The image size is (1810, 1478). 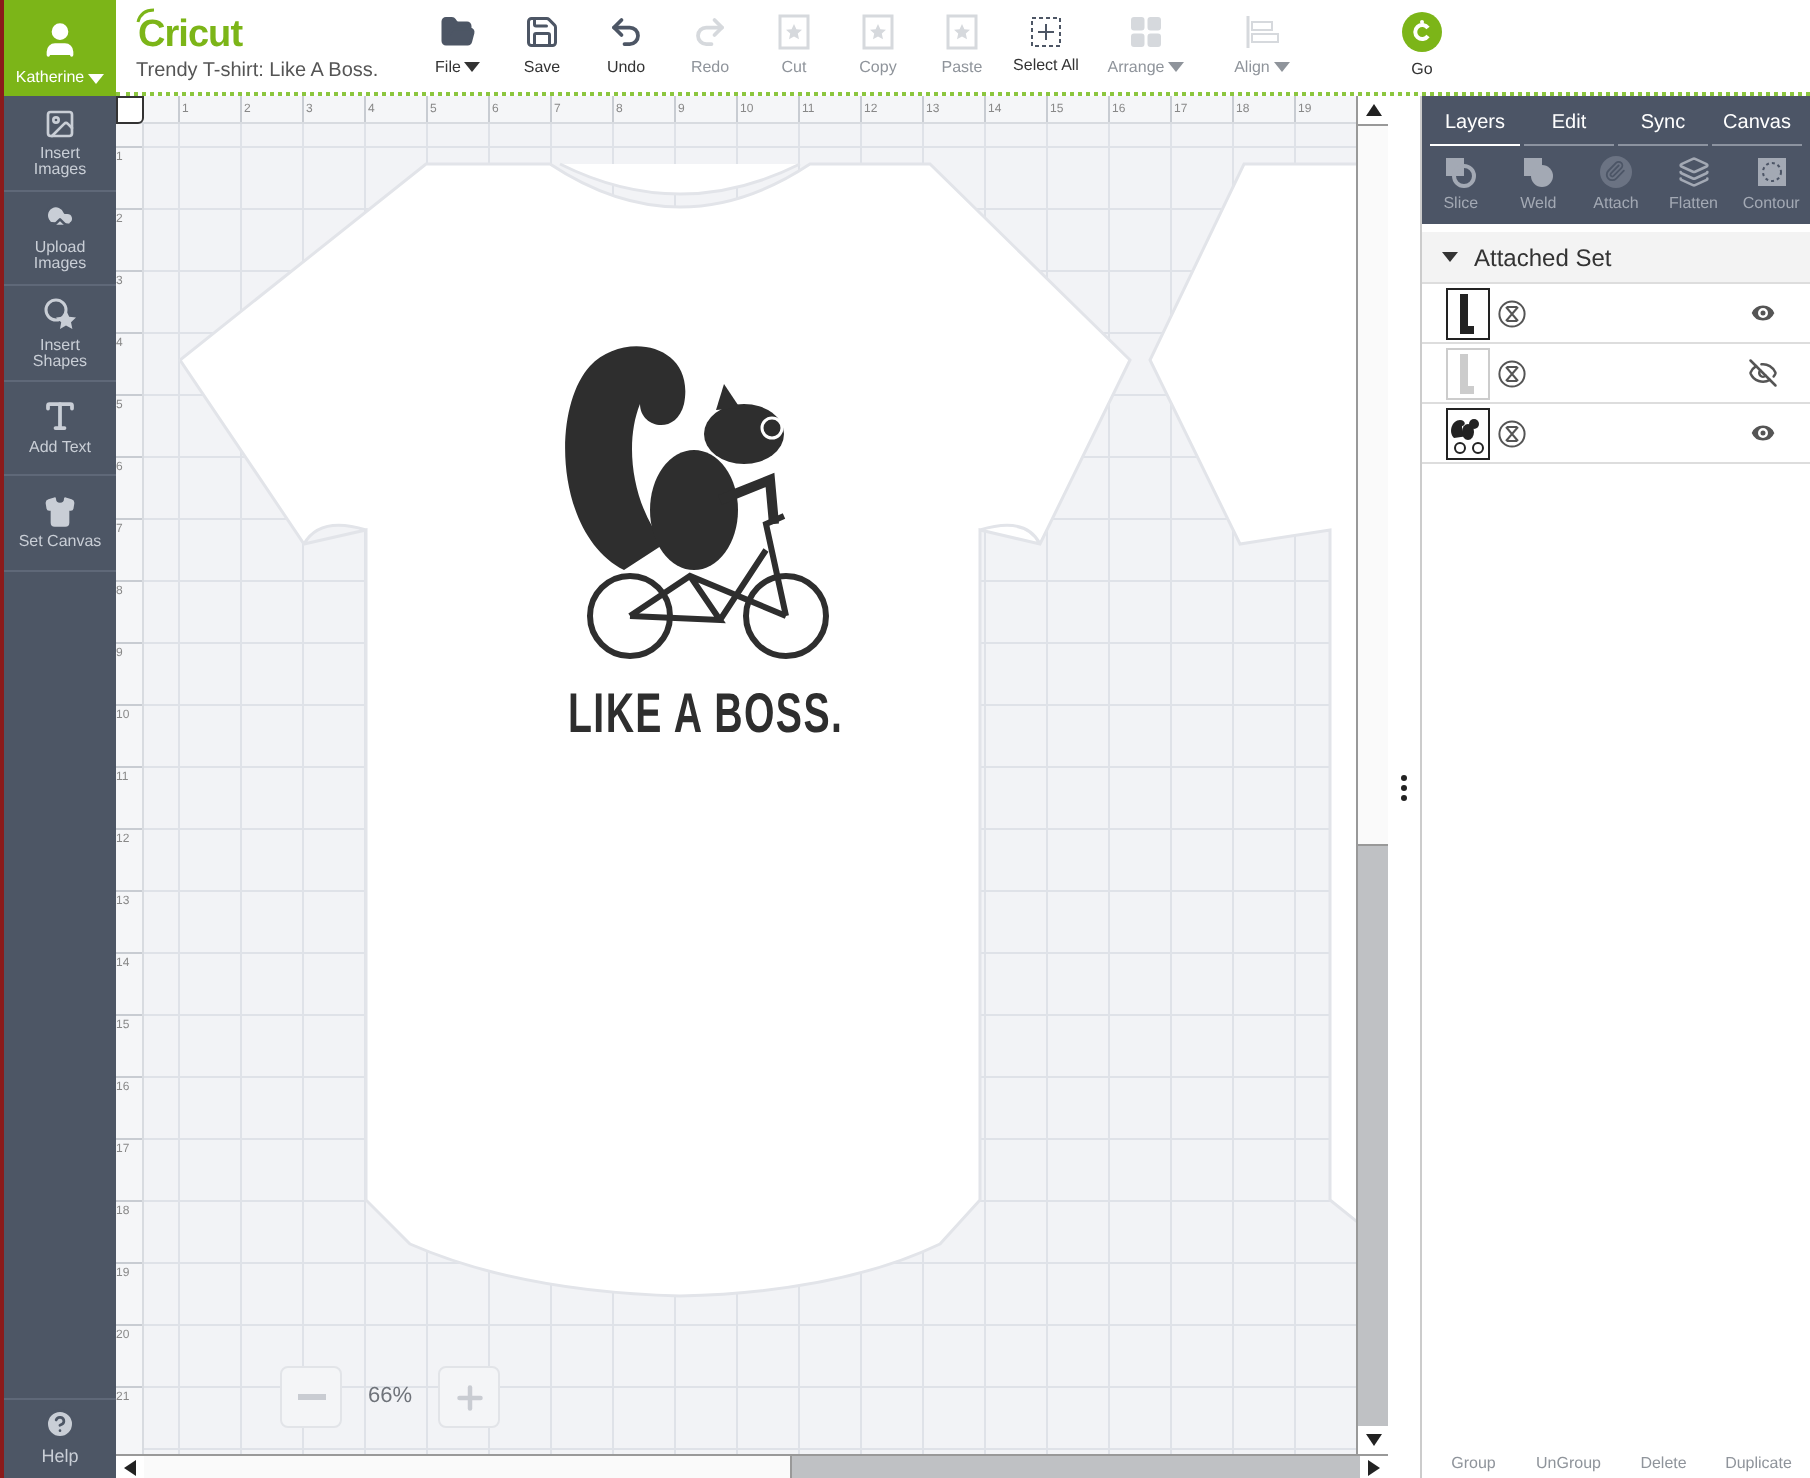 What do you see at coordinates (1046, 31) in the screenshot?
I see `dashed-square-plus-icon` at bounding box center [1046, 31].